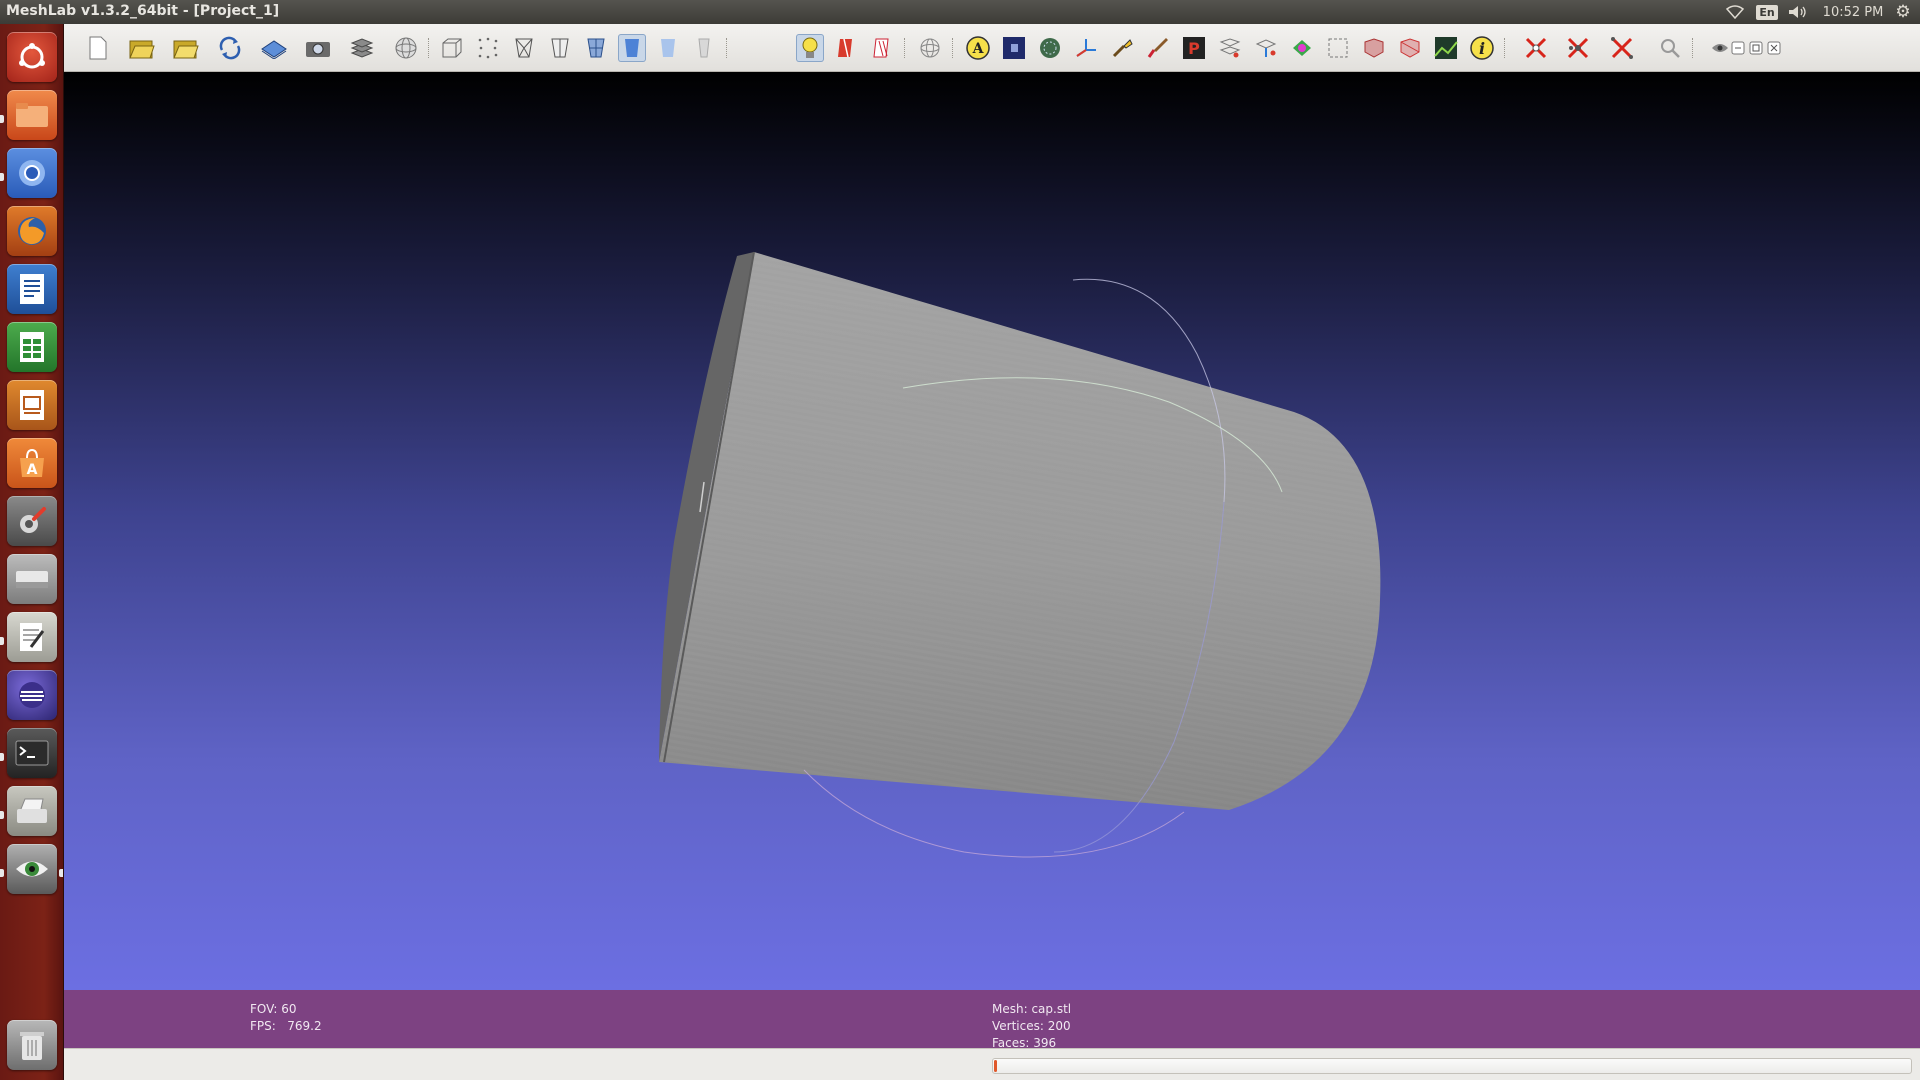 The width and height of the screenshot is (1920, 1080). I want to click on double-side-lighting-icon, so click(846, 48).